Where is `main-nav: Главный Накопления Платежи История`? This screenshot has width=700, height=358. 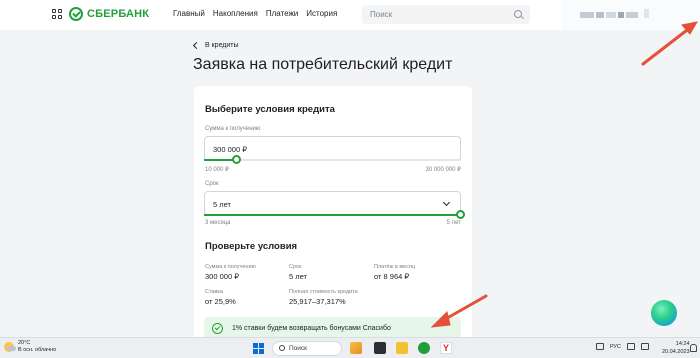 main-nav: Главный Накопления Платежи История is located at coordinates (255, 13).